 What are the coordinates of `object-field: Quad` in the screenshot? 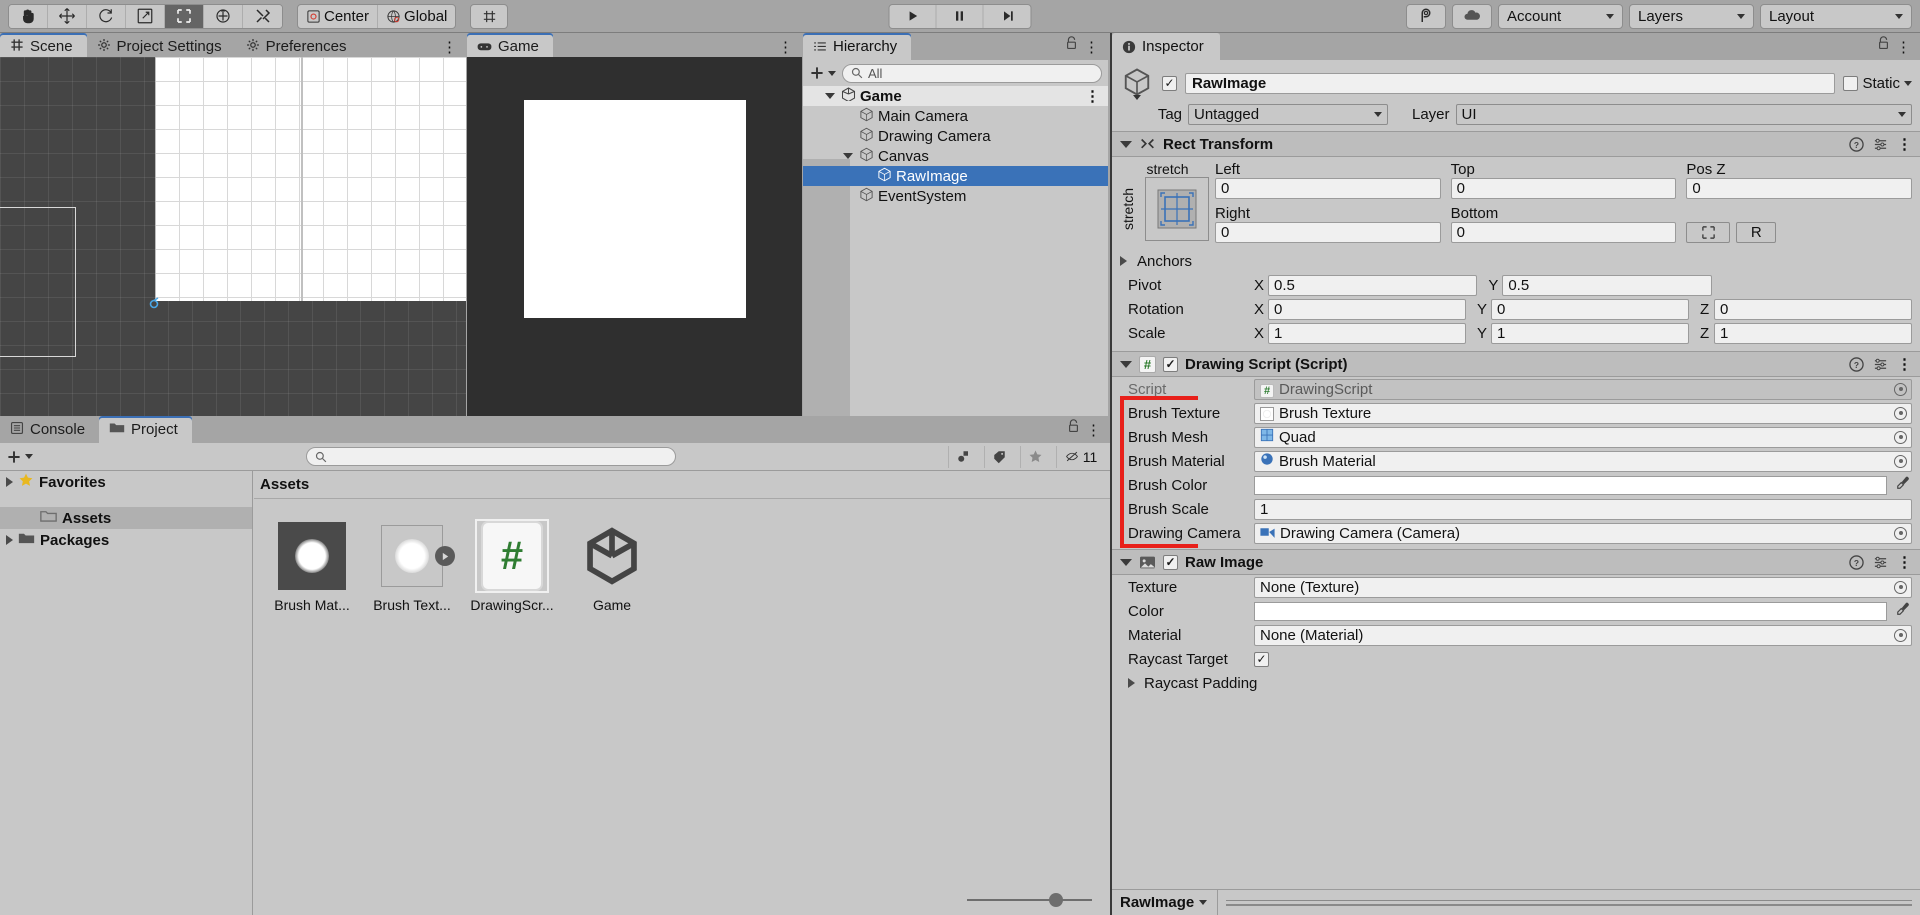 It's located at (1583, 437).